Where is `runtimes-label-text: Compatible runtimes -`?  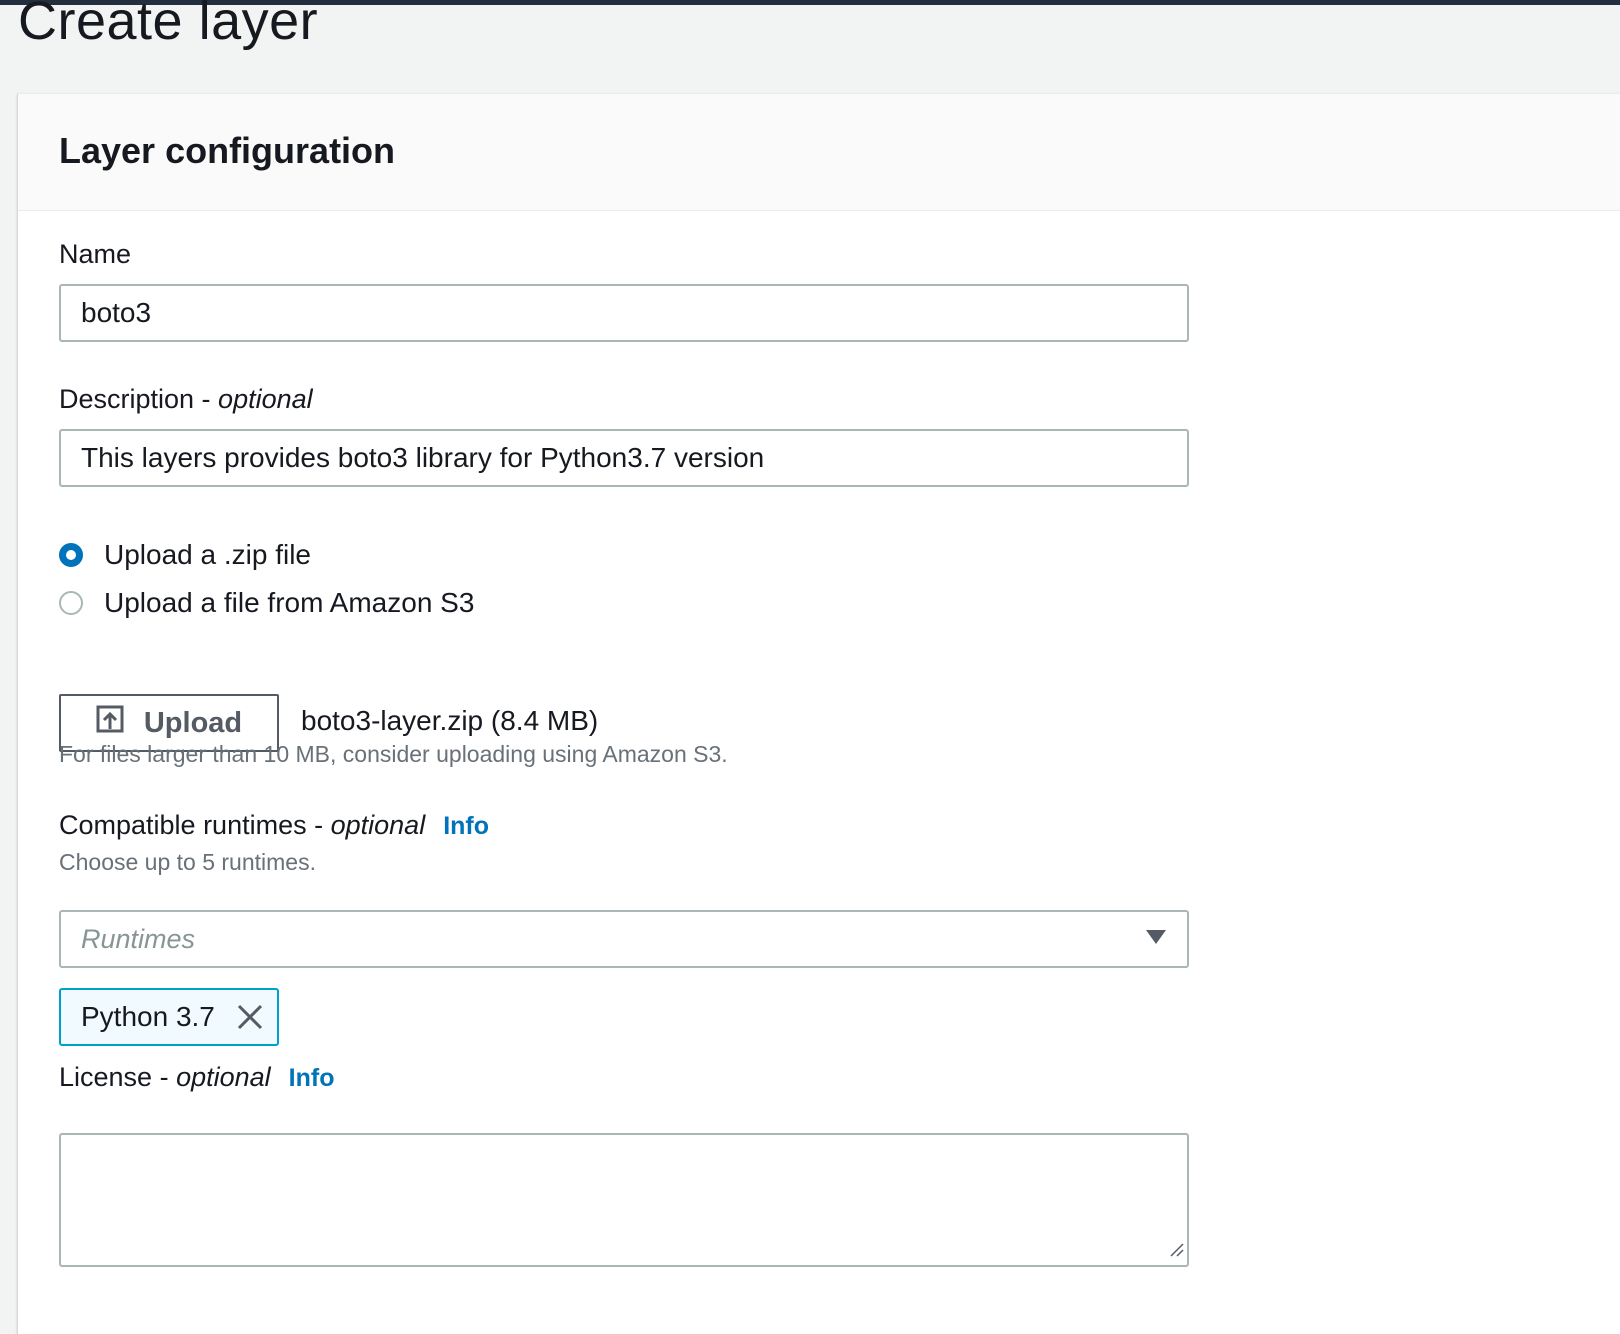 runtimes-label-text: Compatible runtimes - is located at coordinates (195, 825).